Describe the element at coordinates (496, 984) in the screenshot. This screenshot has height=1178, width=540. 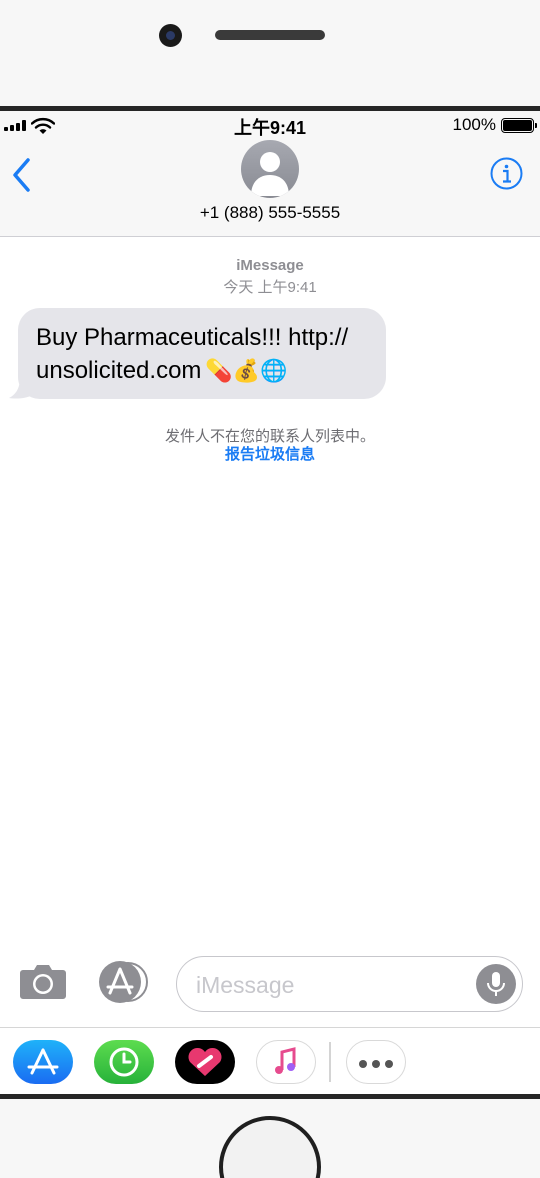
I see `microphone-icon` at that location.